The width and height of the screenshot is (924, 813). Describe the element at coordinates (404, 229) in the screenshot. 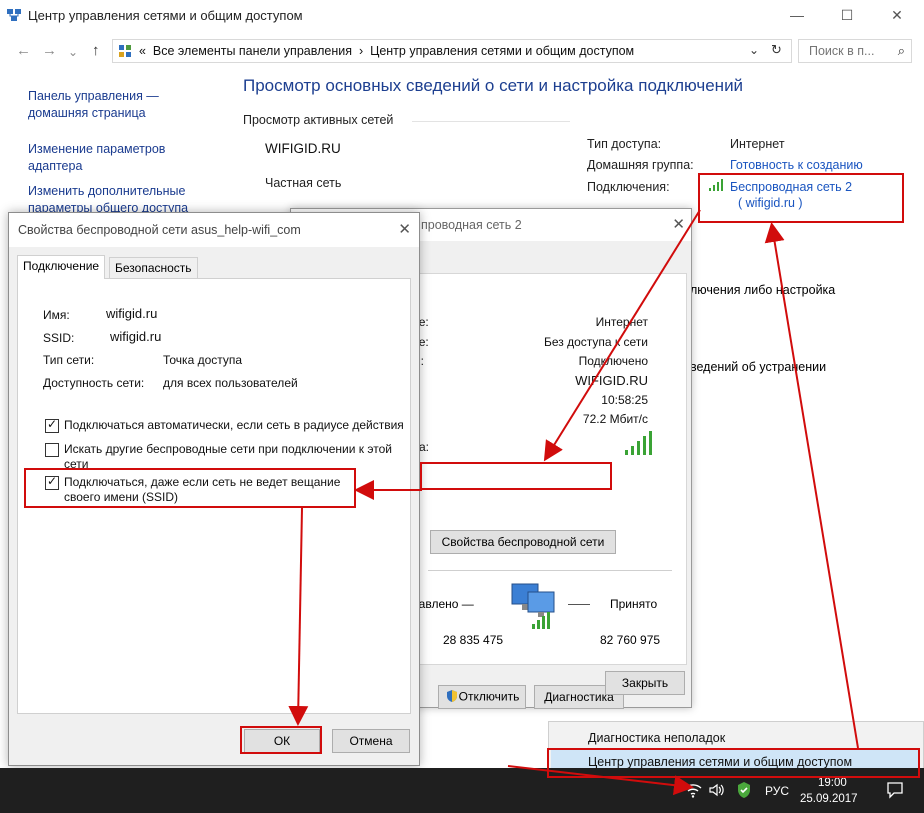

I see `props-dialog-close-icon: ✕` at that location.